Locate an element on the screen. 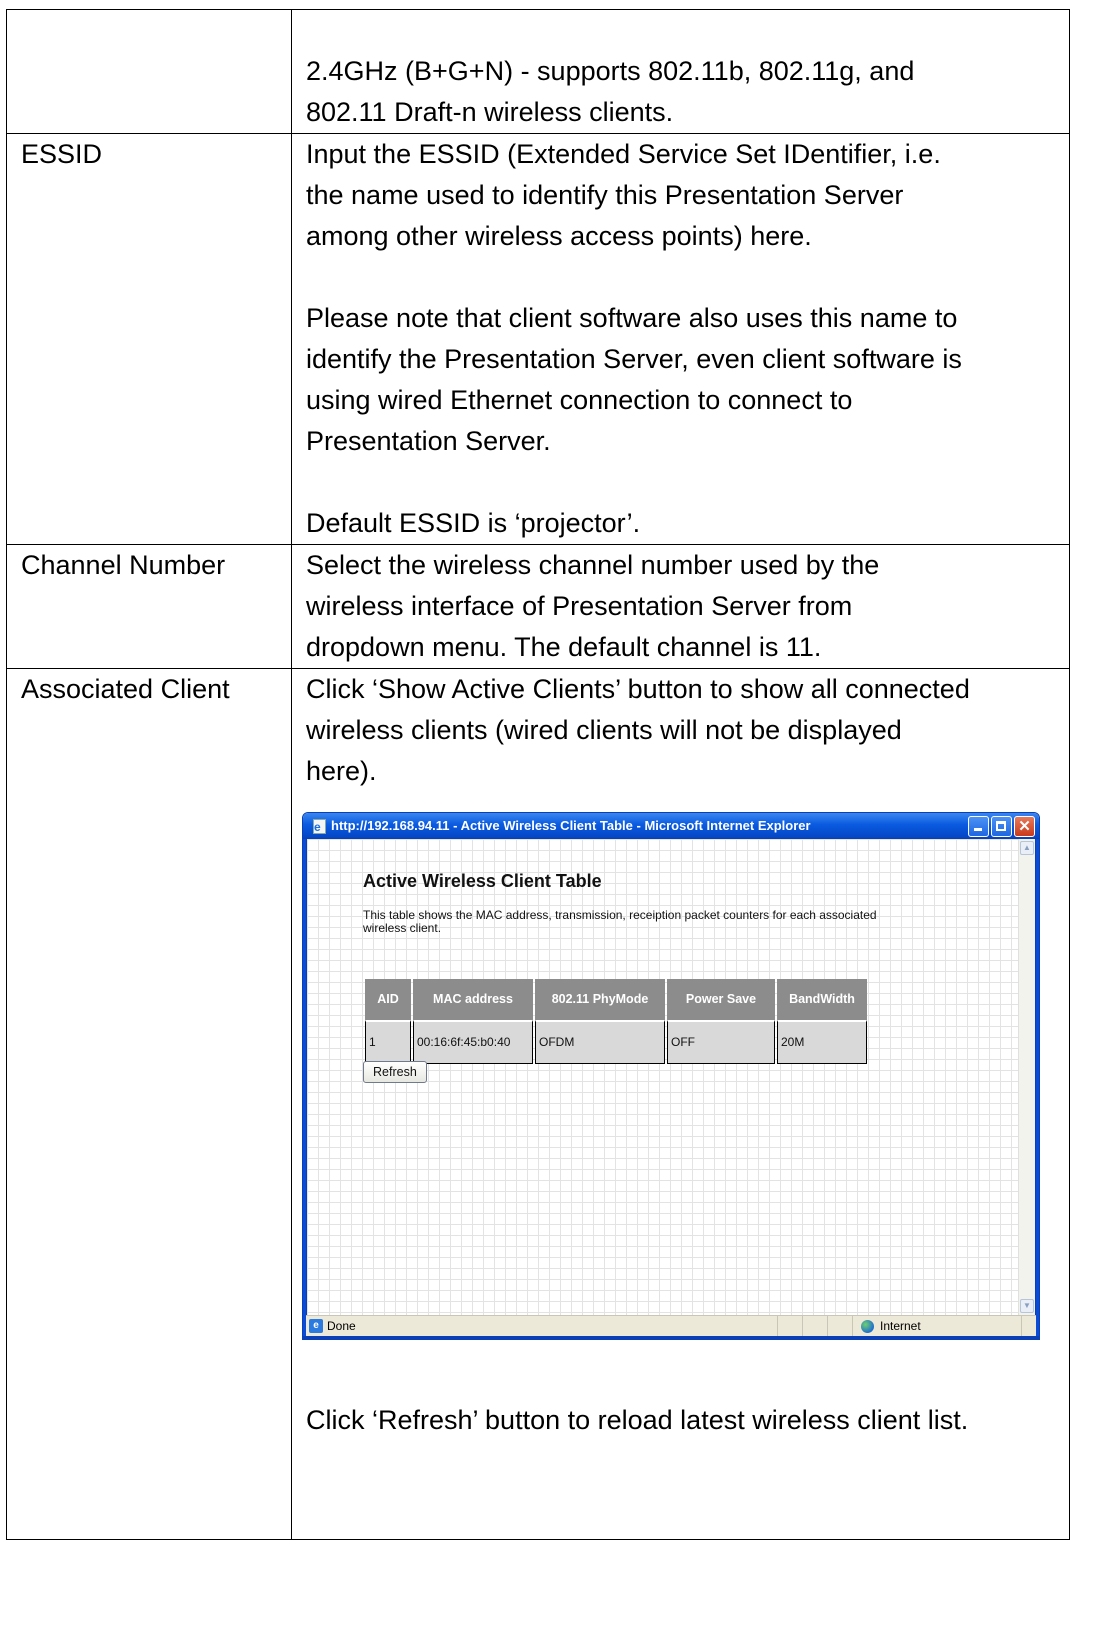 The image size is (1115, 1638). page-title: Active Wireless Client Table is located at coordinates (482, 881).